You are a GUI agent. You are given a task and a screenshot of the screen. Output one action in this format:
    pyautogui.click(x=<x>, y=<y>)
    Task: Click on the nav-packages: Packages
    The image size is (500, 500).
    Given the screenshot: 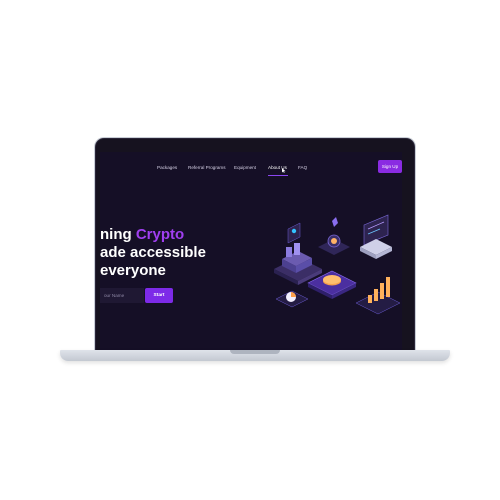 What is the action you would take?
    pyautogui.click(x=167, y=167)
    